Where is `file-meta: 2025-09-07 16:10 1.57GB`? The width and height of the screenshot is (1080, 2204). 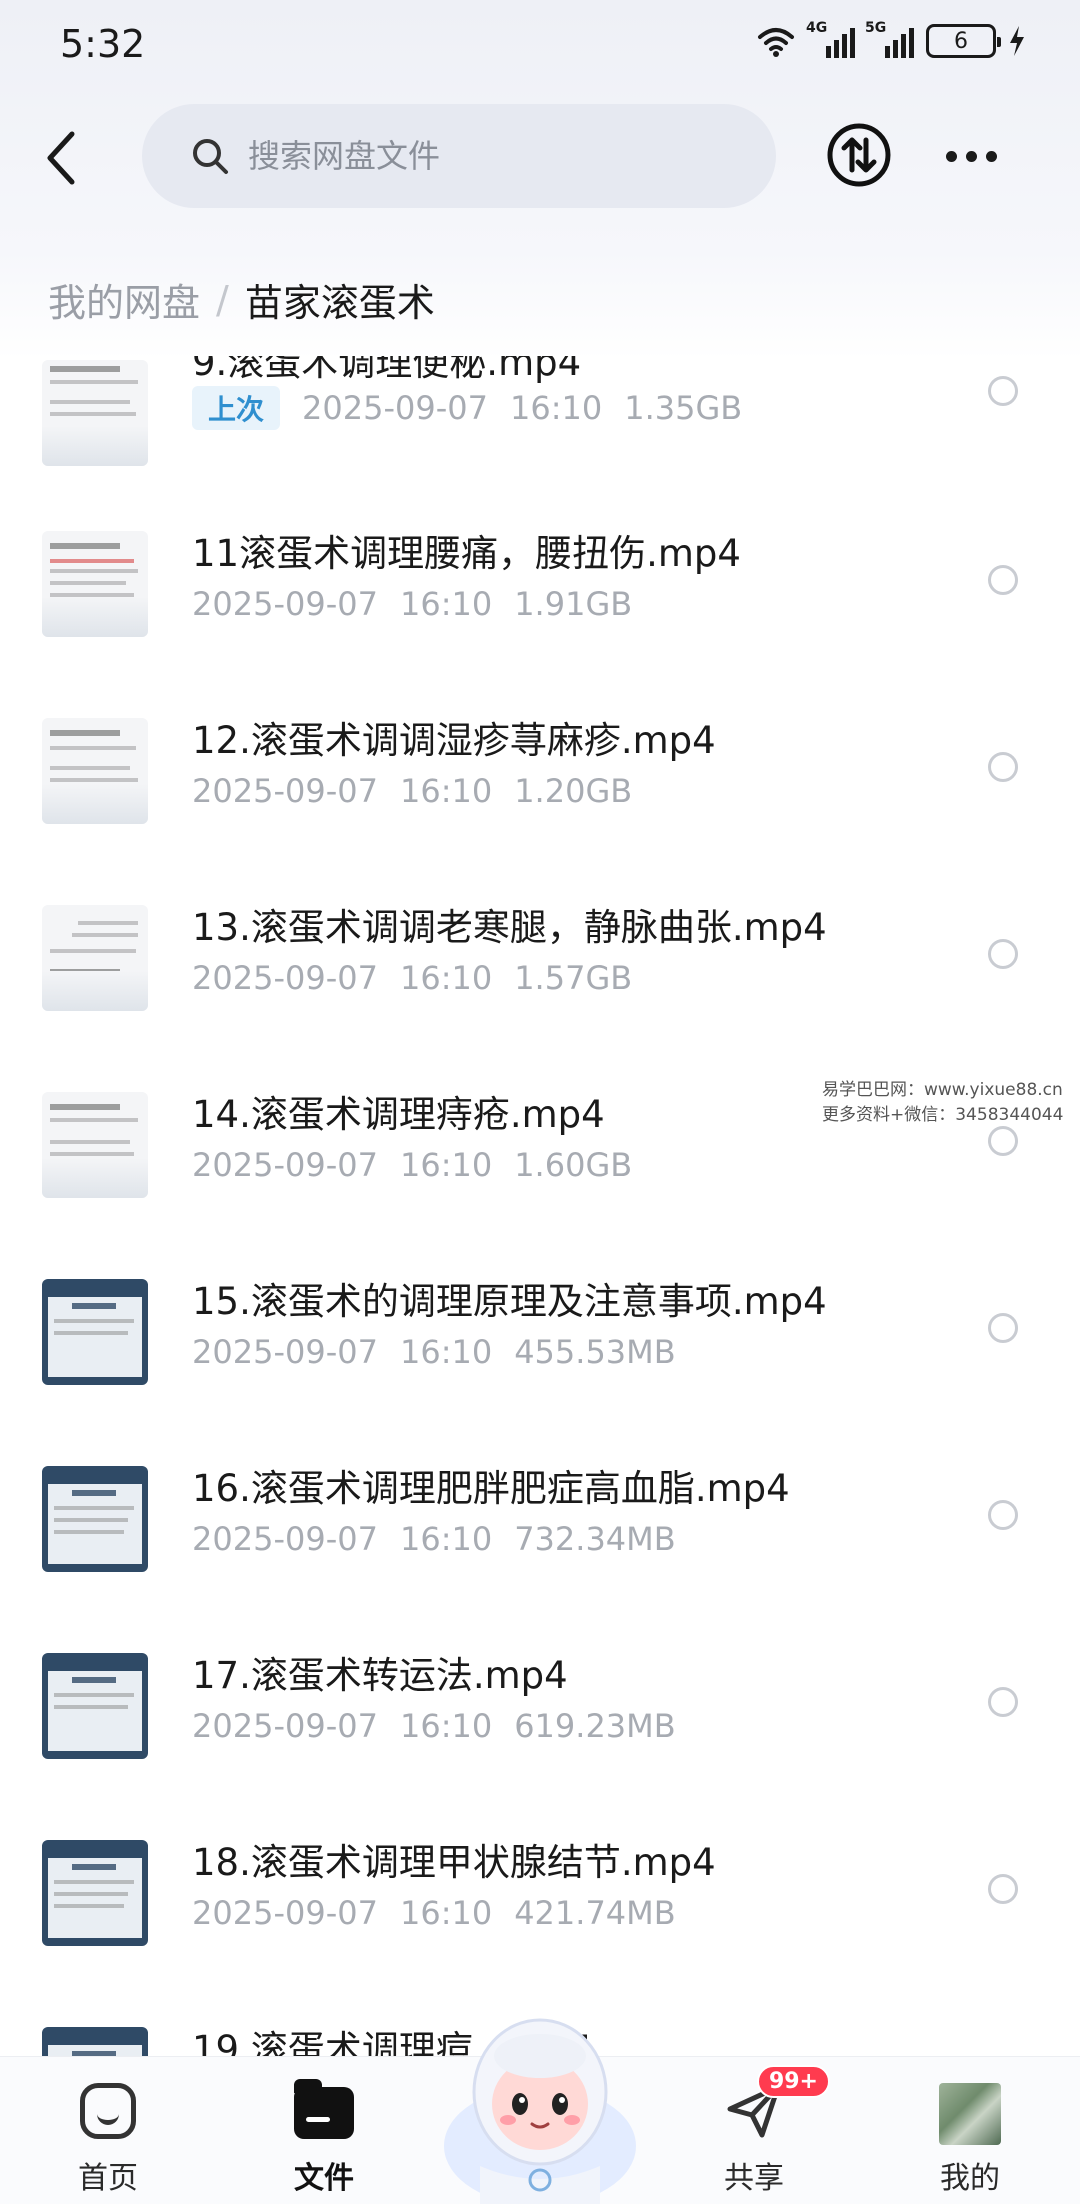
file-meta: 2025-09-07 16:10 1.57GB is located at coordinates (412, 978).